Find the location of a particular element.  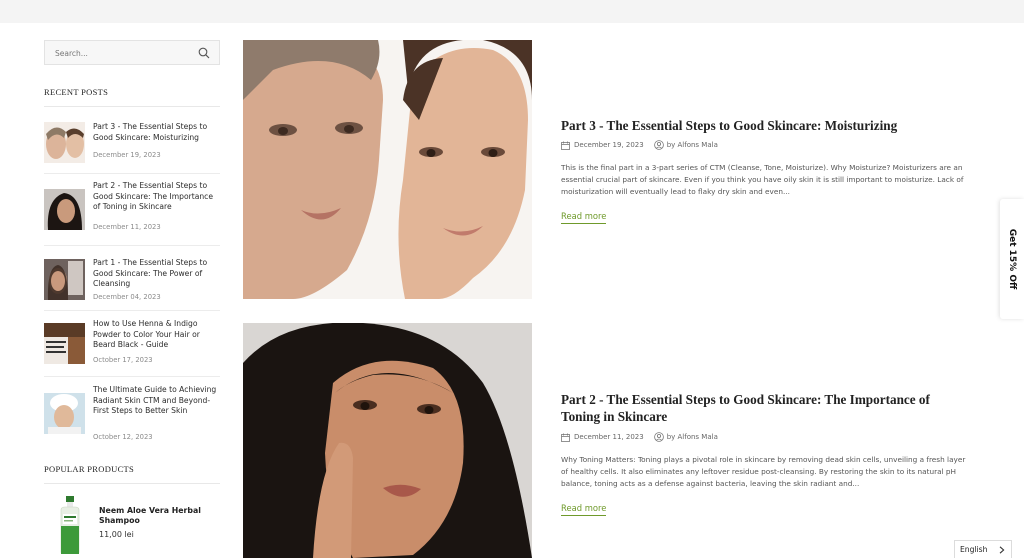

recent-post-date: October 12, 2023 is located at coordinates (123, 437).